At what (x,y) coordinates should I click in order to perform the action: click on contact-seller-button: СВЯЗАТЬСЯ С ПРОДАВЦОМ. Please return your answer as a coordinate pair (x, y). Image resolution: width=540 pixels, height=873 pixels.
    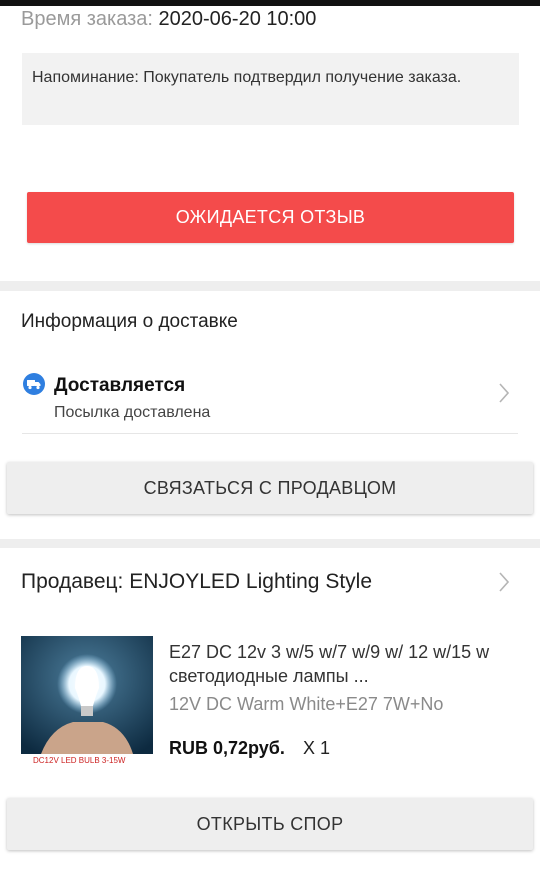
    Looking at the image, I should click on (270, 488).